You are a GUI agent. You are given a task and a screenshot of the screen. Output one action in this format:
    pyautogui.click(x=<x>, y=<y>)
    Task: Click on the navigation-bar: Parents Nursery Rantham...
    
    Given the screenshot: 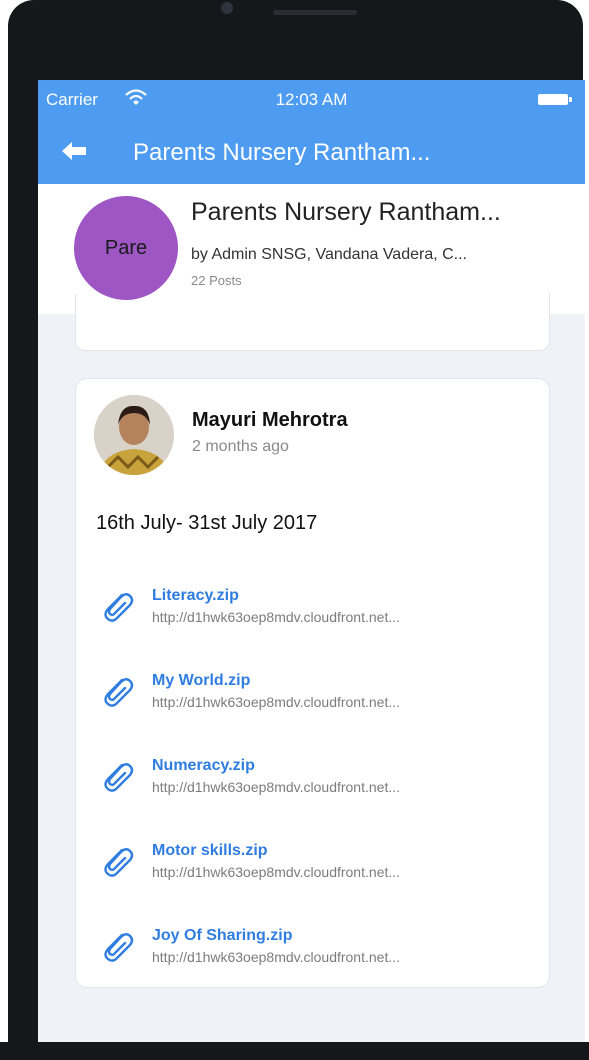 What is the action you would take?
    pyautogui.click(x=311, y=152)
    